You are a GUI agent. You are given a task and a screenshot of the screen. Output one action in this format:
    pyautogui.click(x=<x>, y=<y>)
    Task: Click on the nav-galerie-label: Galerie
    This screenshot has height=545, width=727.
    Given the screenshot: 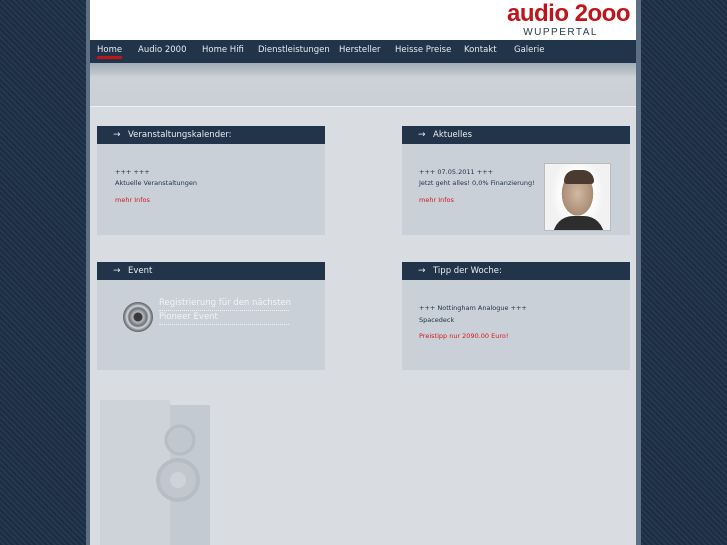 What is the action you would take?
    pyautogui.click(x=529, y=50)
    